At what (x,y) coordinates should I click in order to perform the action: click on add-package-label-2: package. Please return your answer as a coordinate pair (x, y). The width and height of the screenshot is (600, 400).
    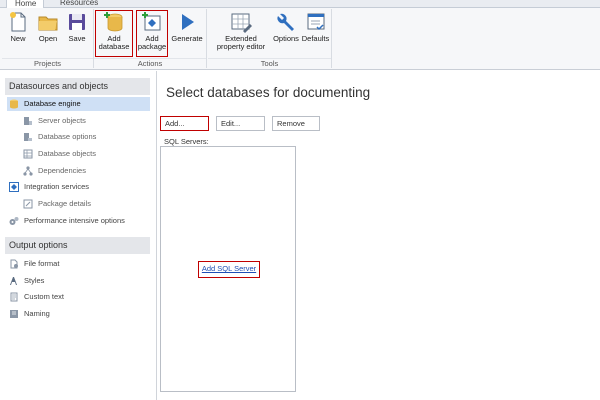
    Looking at the image, I should click on (152, 46).